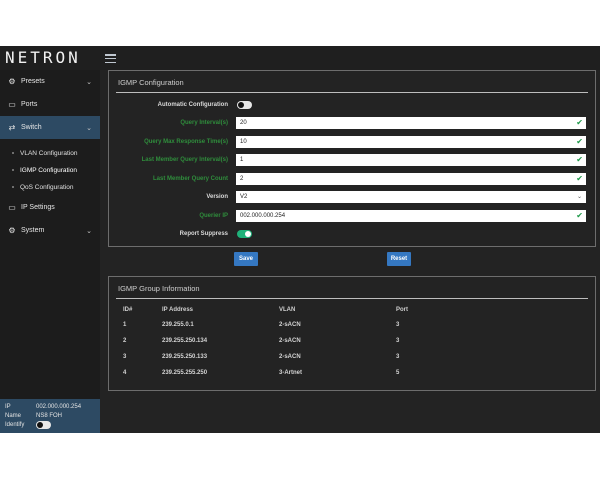  I want to click on input-value: 002.000.000.254, so click(263, 216).